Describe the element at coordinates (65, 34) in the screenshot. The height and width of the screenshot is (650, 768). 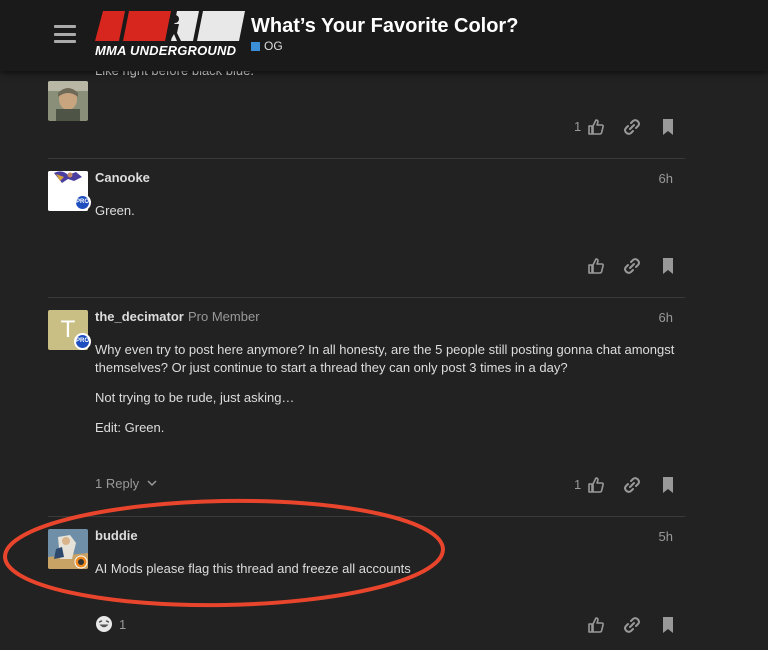
I see `menu-icon` at that location.